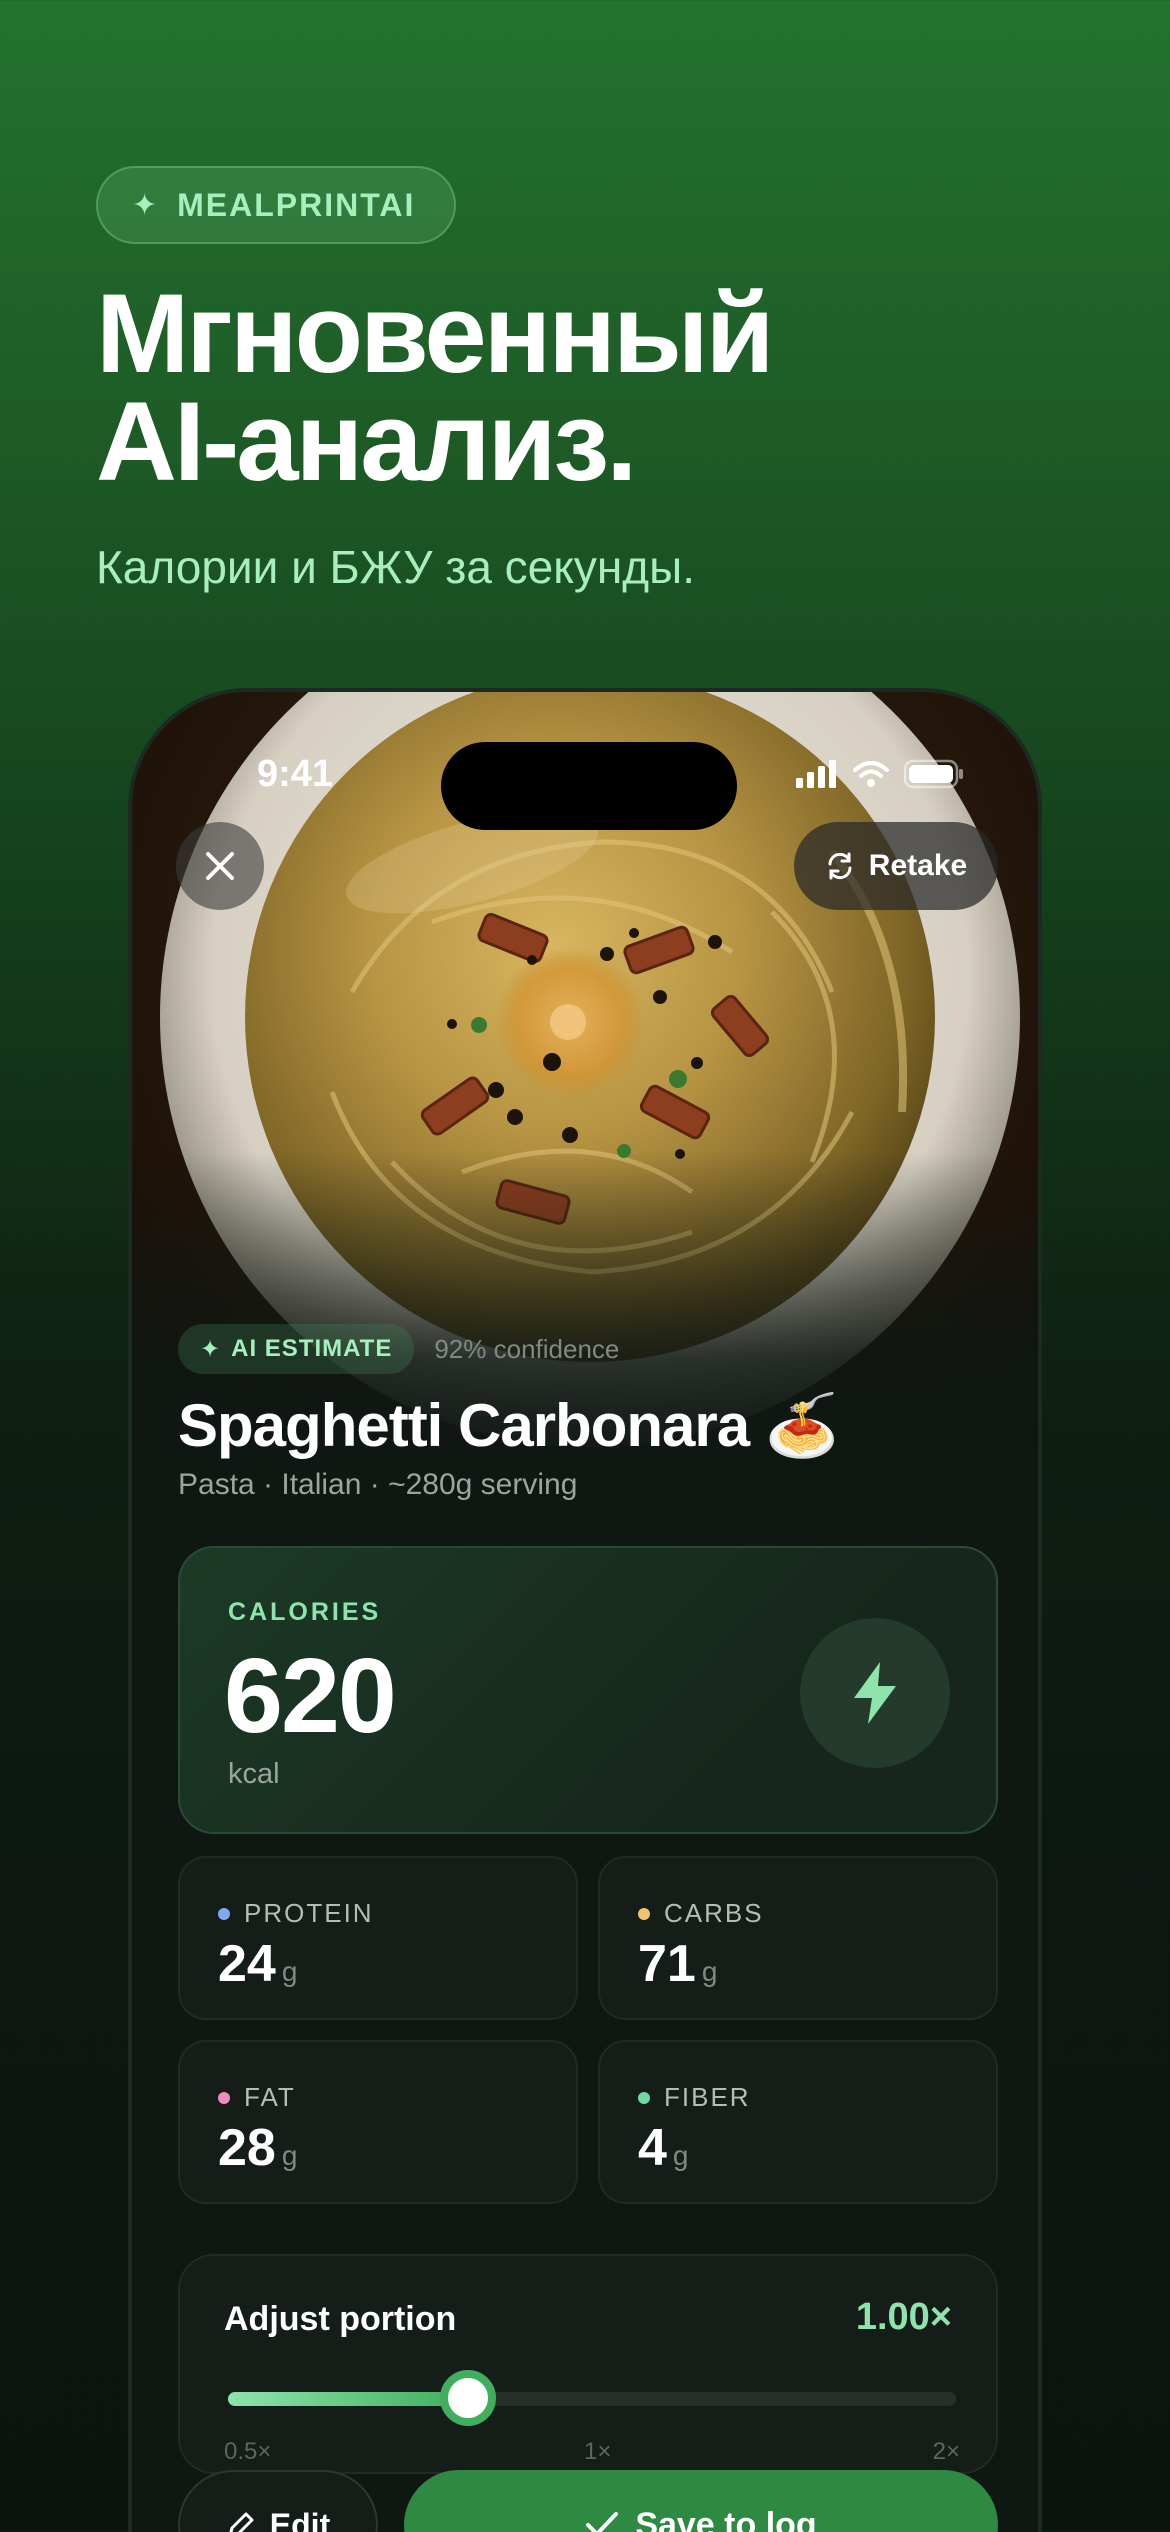 This screenshot has height=2532, width=1170. I want to click on ai-estimate-row: ✦ AI ESTIMATE 92% confidence, so click(398, 1349).